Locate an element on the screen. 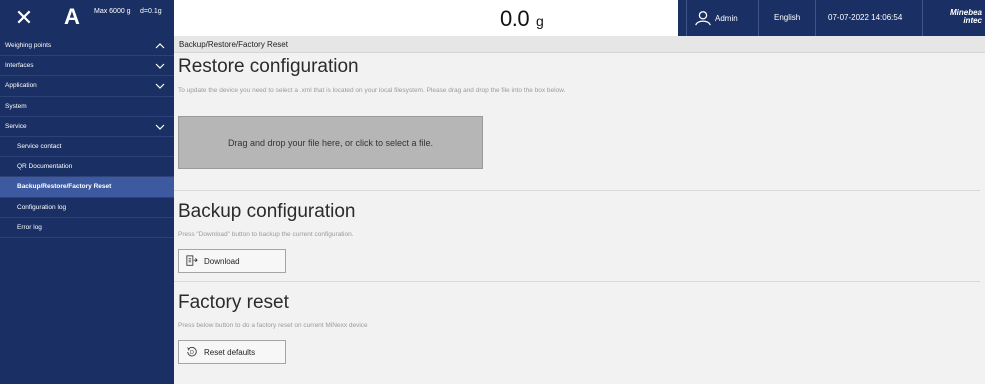  weight-value: 0.0 is located at coordinates (515, 18).